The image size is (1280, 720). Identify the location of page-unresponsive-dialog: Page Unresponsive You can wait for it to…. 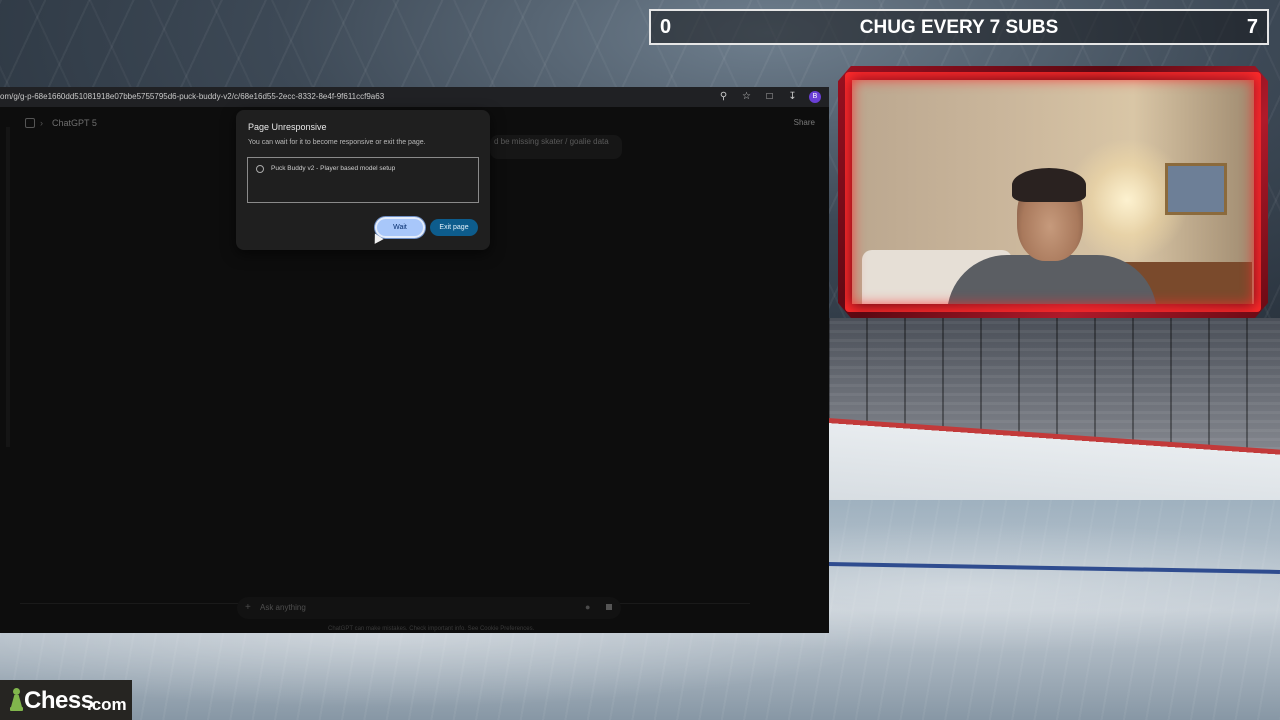
(363, 180).